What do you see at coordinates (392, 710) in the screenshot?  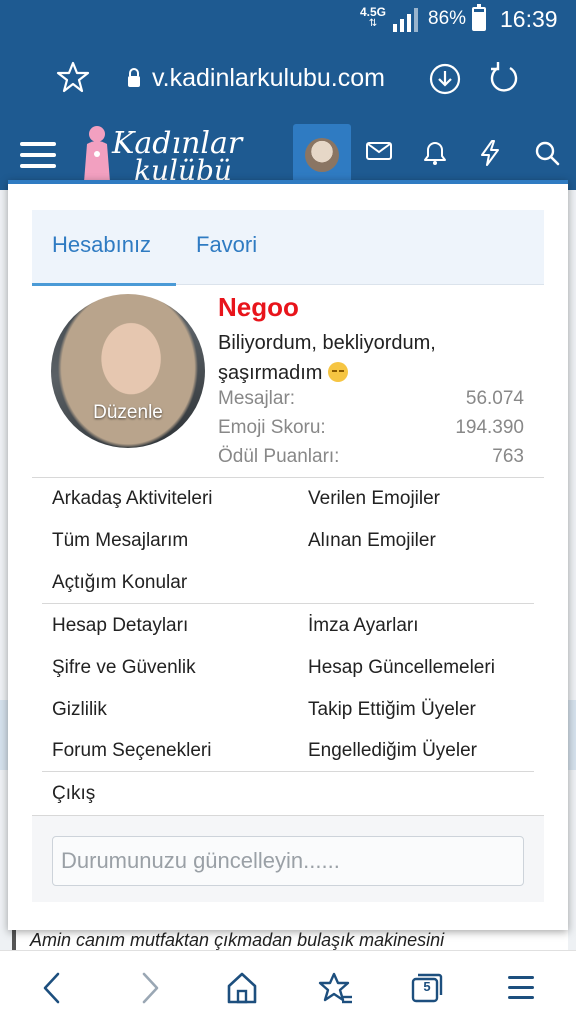 I see `menu-following: Takip Ettiğim Üyeler` at bounding box center [392, 710].